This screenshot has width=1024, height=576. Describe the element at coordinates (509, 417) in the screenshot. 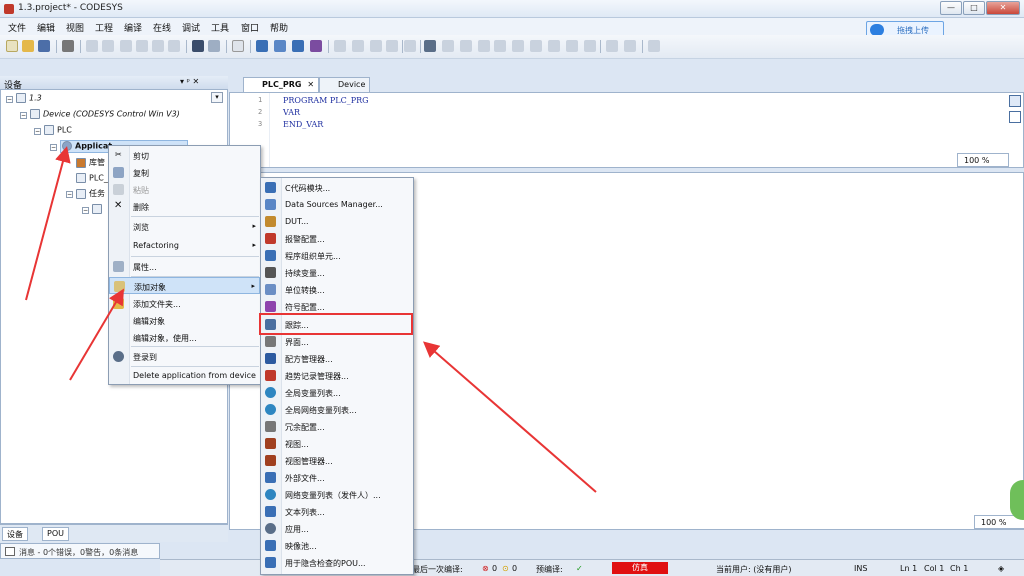

I see `arrow-to-trace` at that location.